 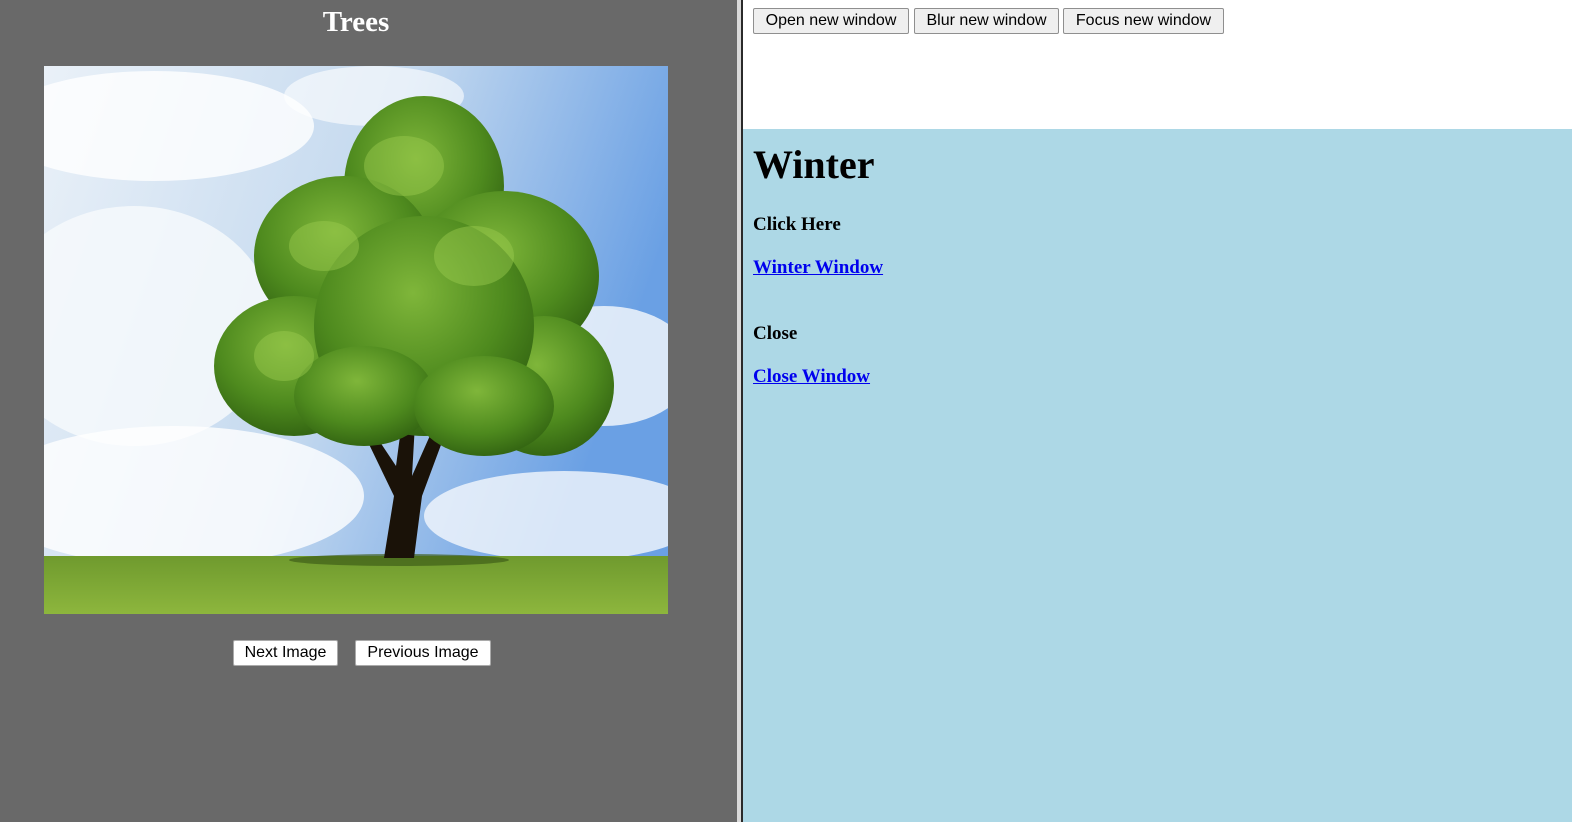 I want to click on winter-heading: Winter, so click(x=814, y=164).